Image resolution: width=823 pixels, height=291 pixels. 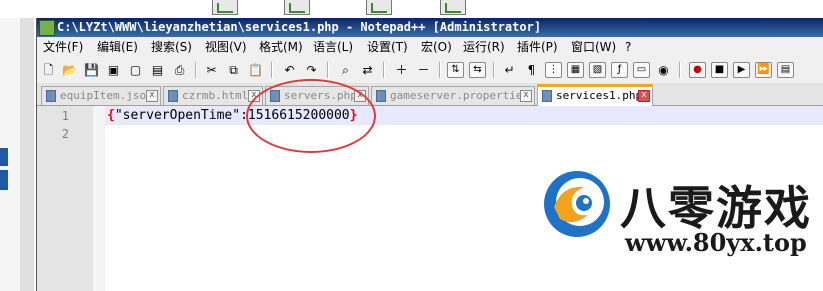 I want to click on menu-run: 运行(R), so click(x=484, y=47).